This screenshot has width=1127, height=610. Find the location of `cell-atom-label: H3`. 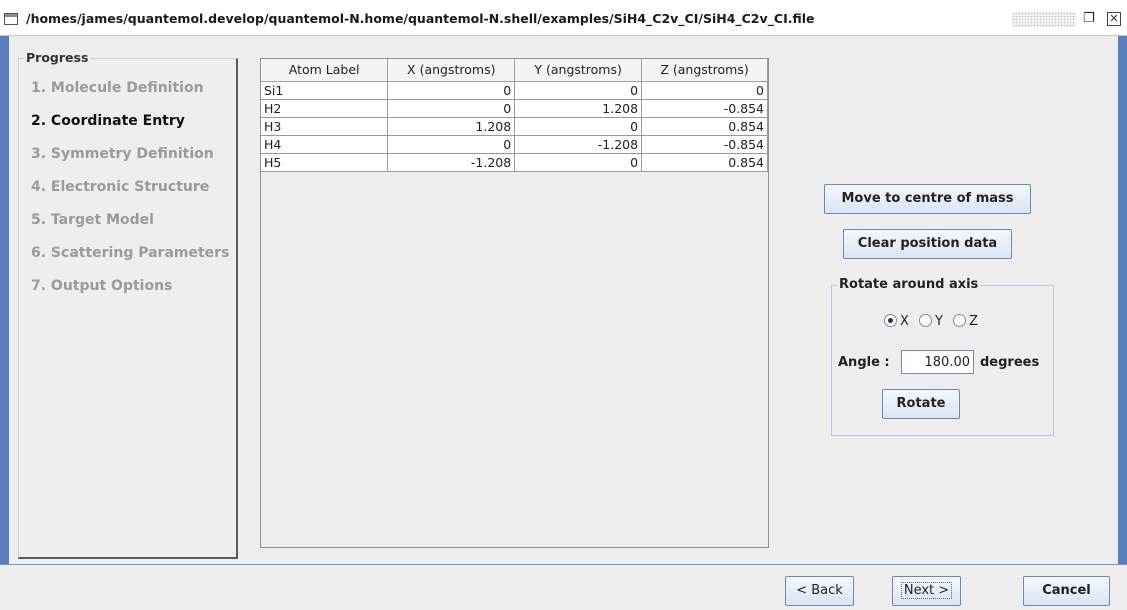

cell-atom-label: H3 is located at coordinates (325, 126).